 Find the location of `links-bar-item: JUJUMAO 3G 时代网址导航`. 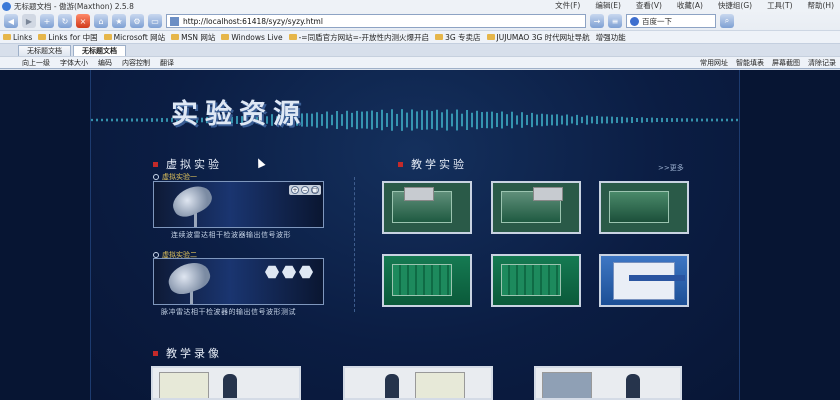

links-bar-item: JUJUMAO 3G 时代网址导航 is located at coordinates (538, 37).